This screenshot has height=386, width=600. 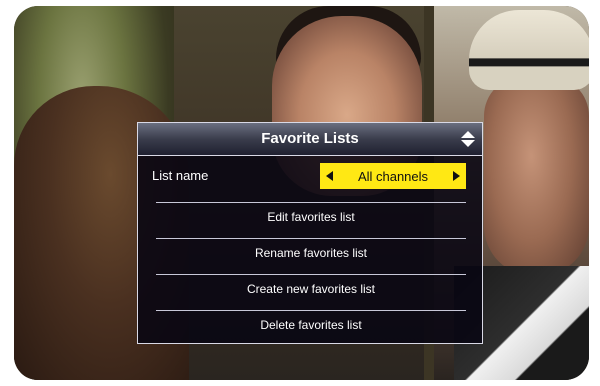 I want to click on list-name-row: List name All channels, so click(x=310, y=176).